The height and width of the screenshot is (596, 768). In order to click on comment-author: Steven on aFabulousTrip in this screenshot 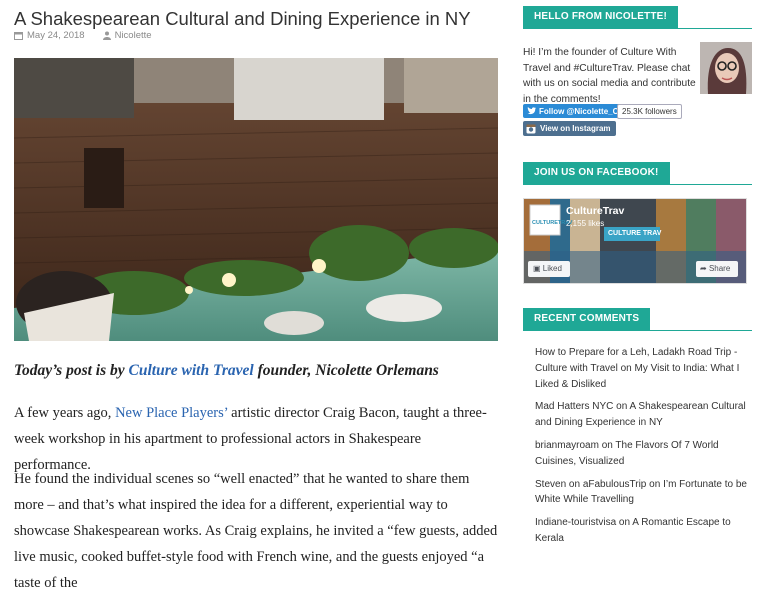, I will do `click(590, 484)`.